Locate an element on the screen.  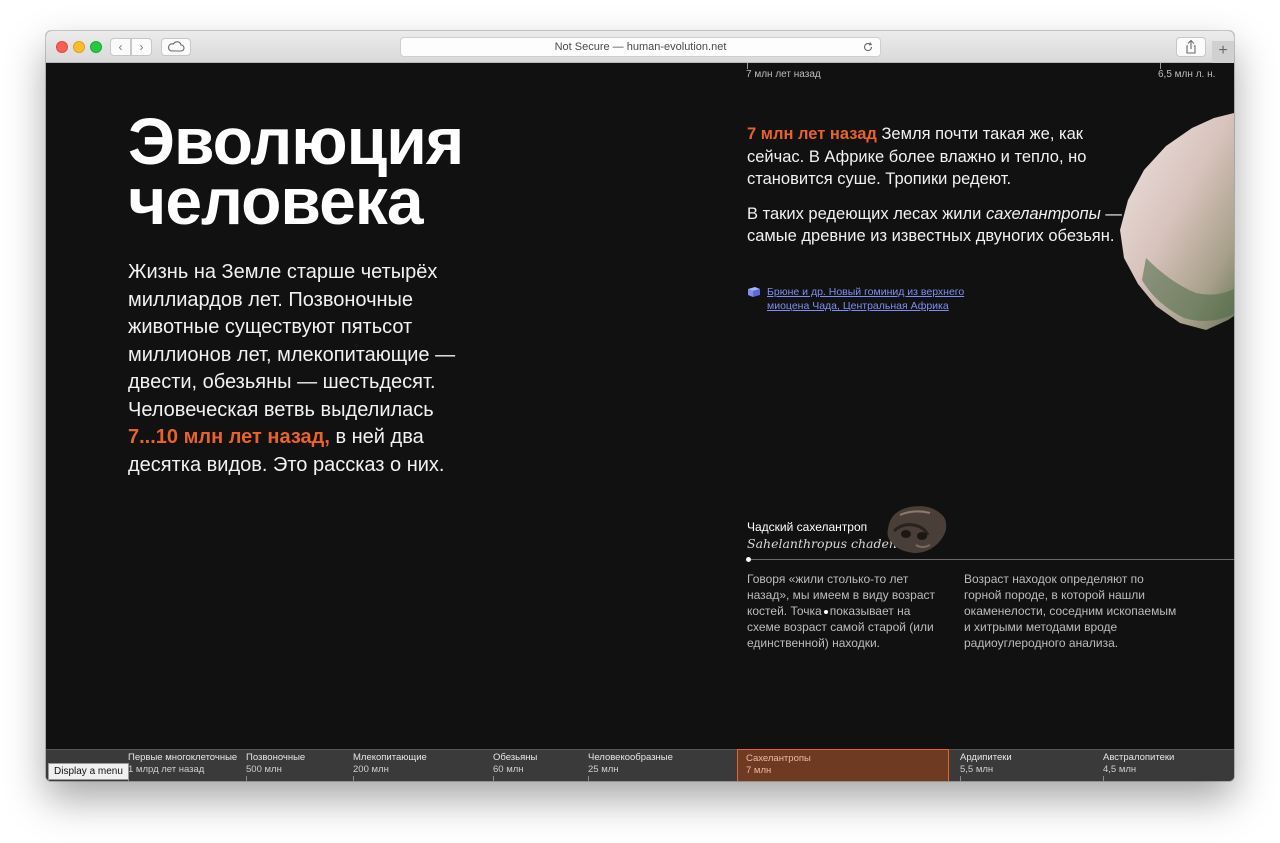
address-bar: Not Secure — human-evolution.net is located at coordinates (640, 47).